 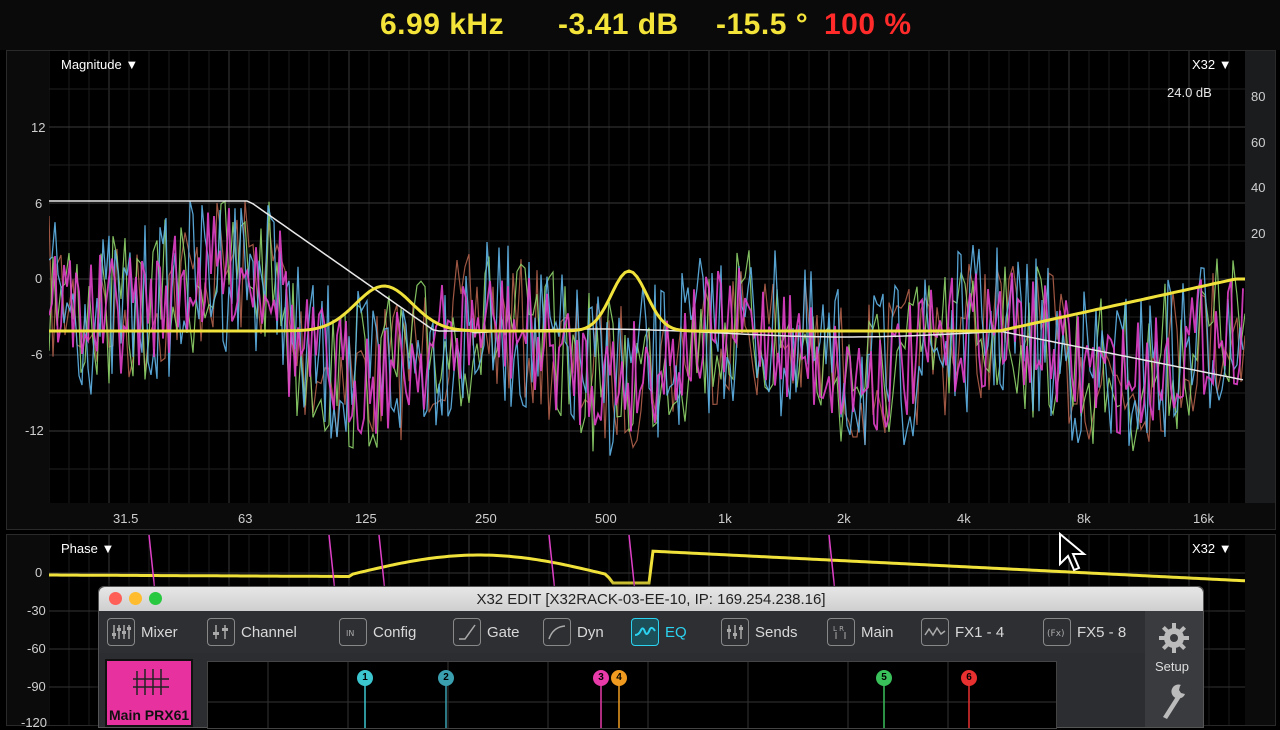 What do you see at coordinates (1189, 92) in the screenshot?
I see `range-label: 24.0 dB` at bounding box center [1189, 92].